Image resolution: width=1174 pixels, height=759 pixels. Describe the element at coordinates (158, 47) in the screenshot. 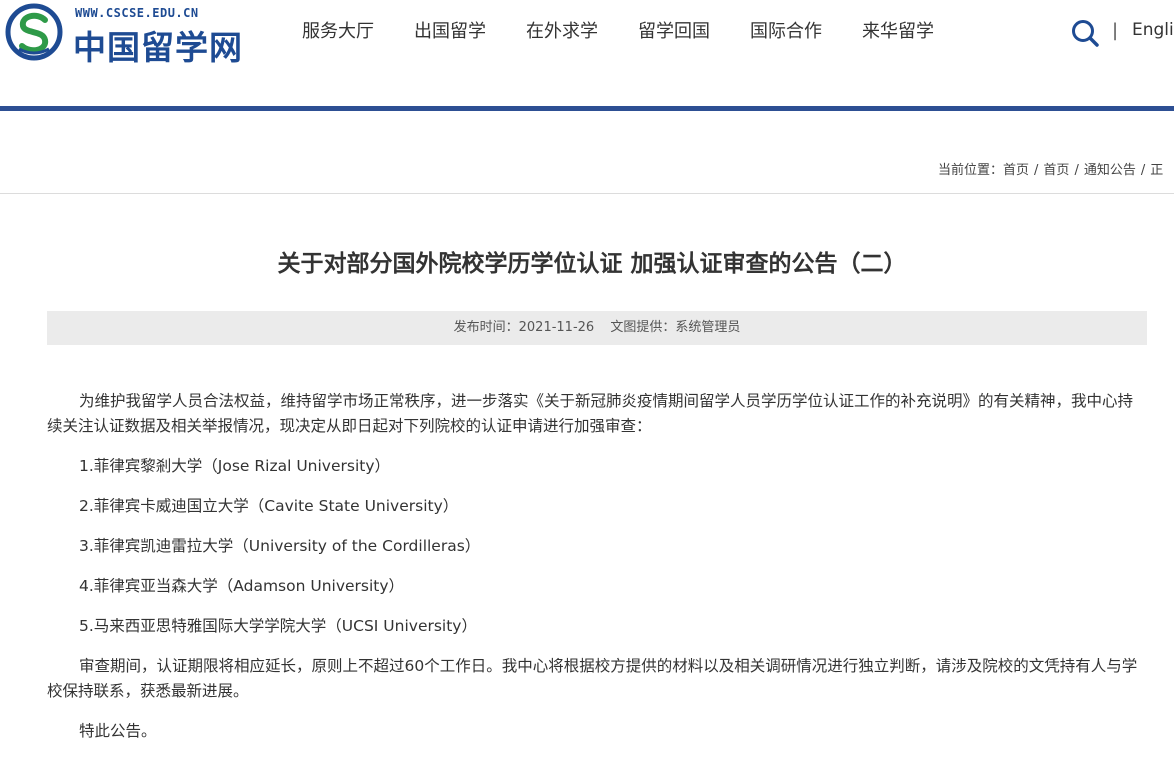

I see `logo-name-text: 中国留学网` at that location.